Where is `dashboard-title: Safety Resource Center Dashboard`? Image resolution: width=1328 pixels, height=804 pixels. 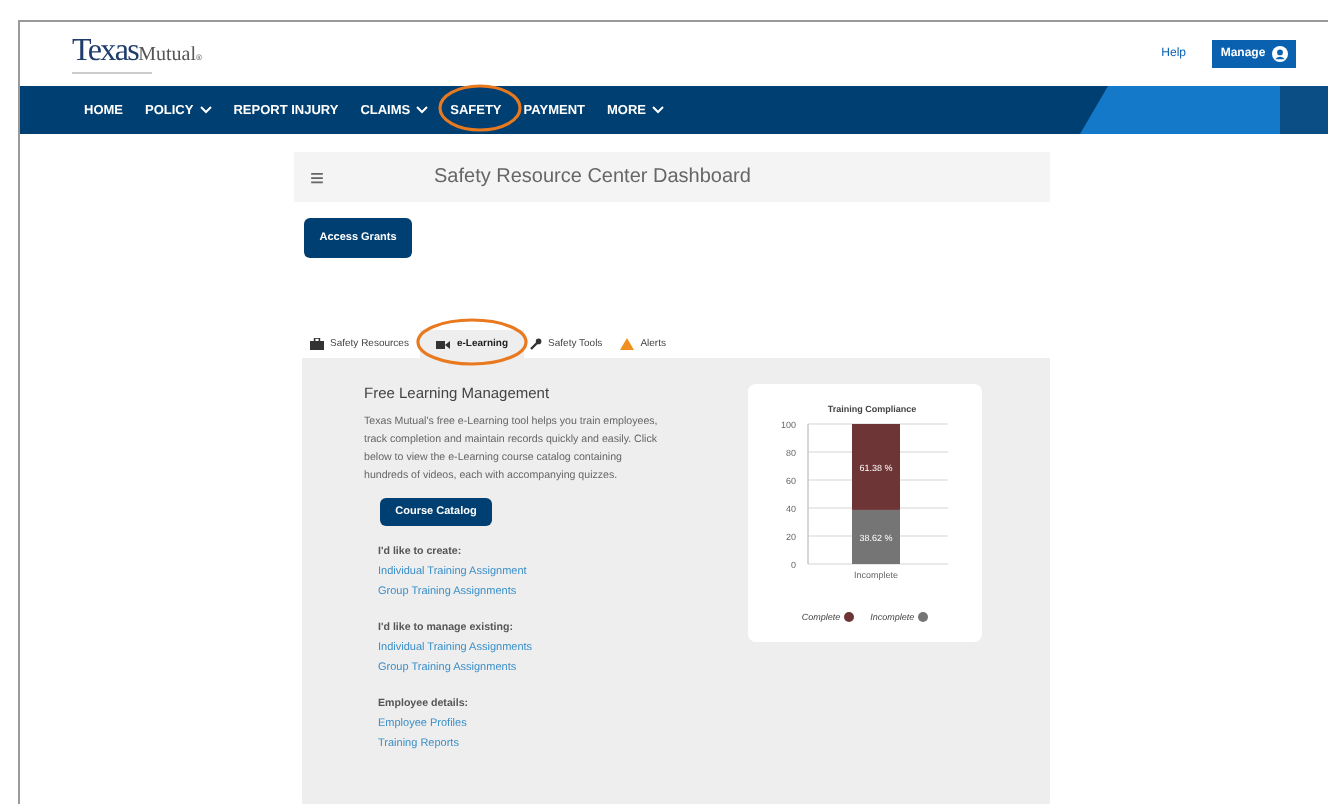 dashboard-title: Safety Resource Center Dashboard is located at coordinates (592, 177).